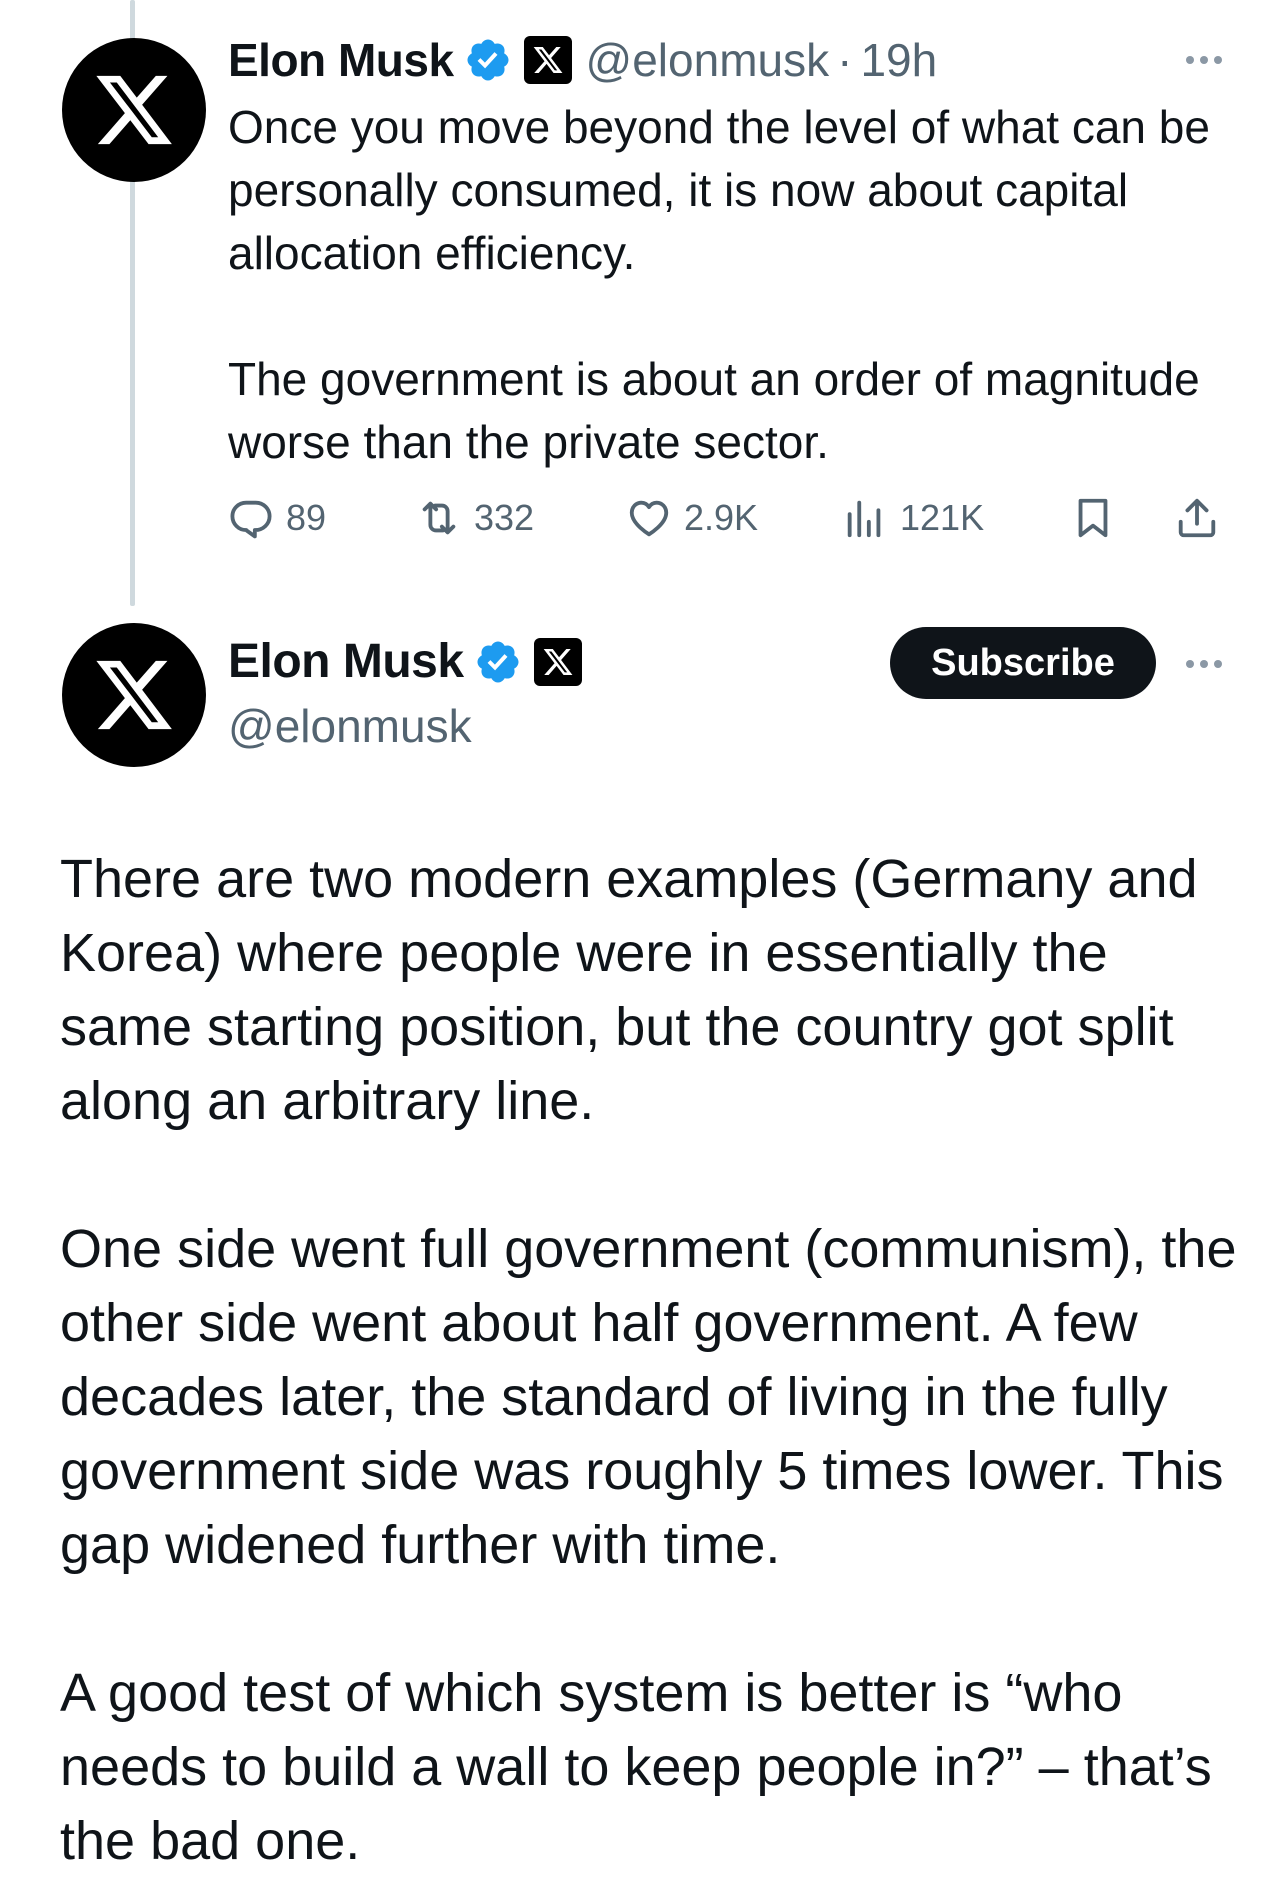 The width and height of the screenshot is (1284, 1894). Describe the element at coordinates (306, 517) in the screenshot. I see `reply-count: 89` at that location.